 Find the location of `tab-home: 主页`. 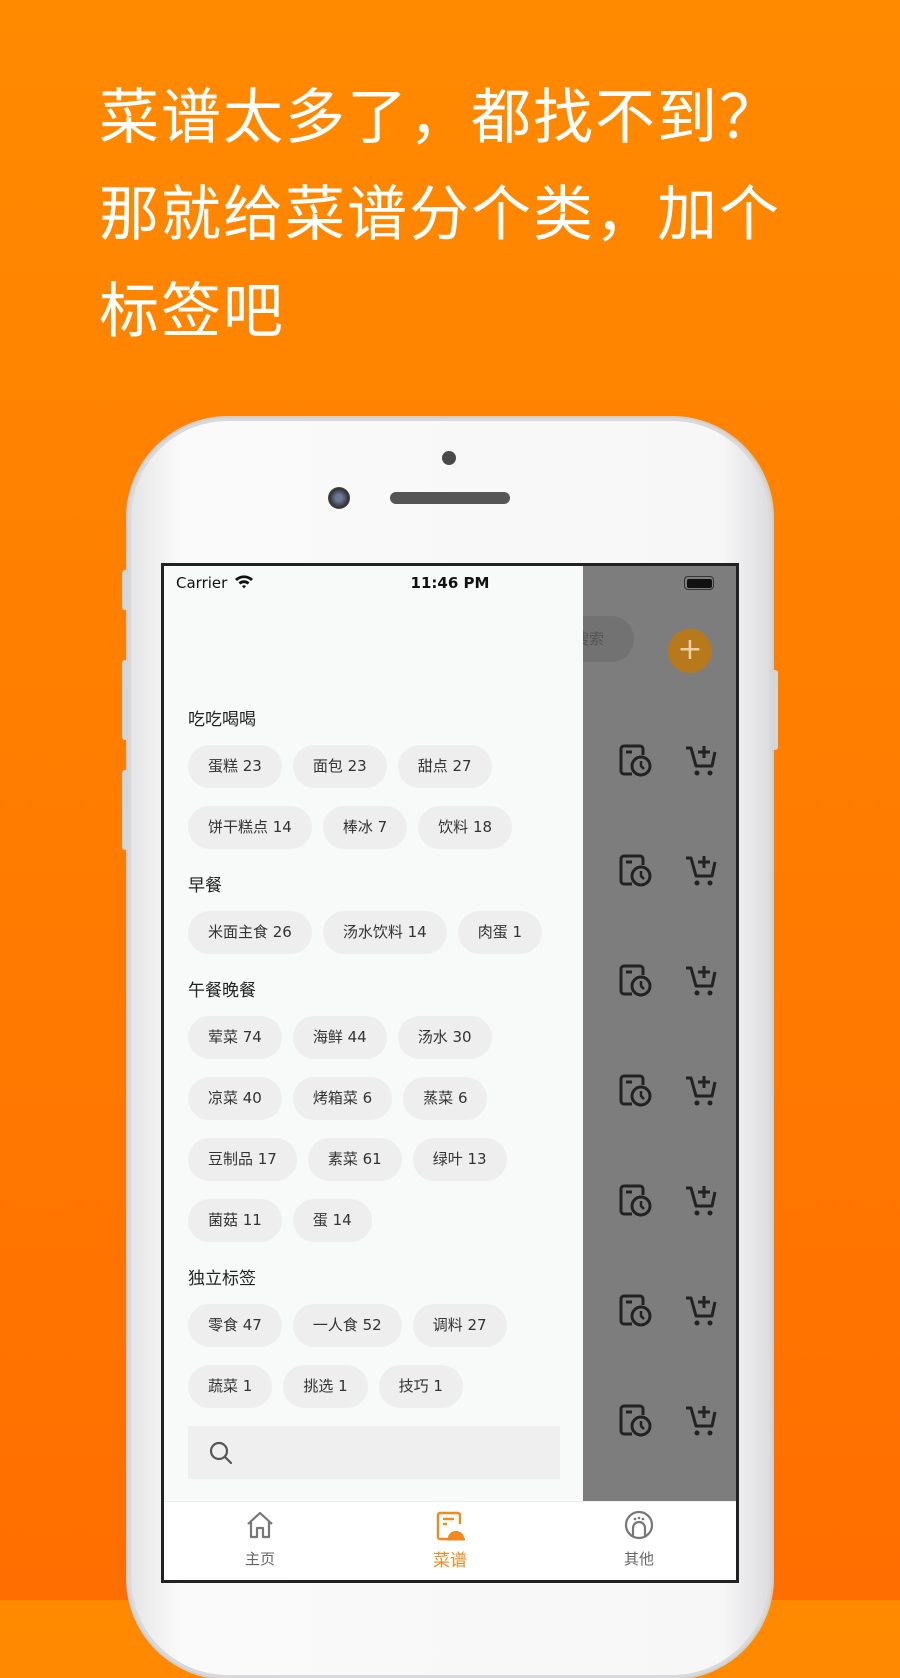

tab-home: 主页 is located at coordinates (260, 1541).